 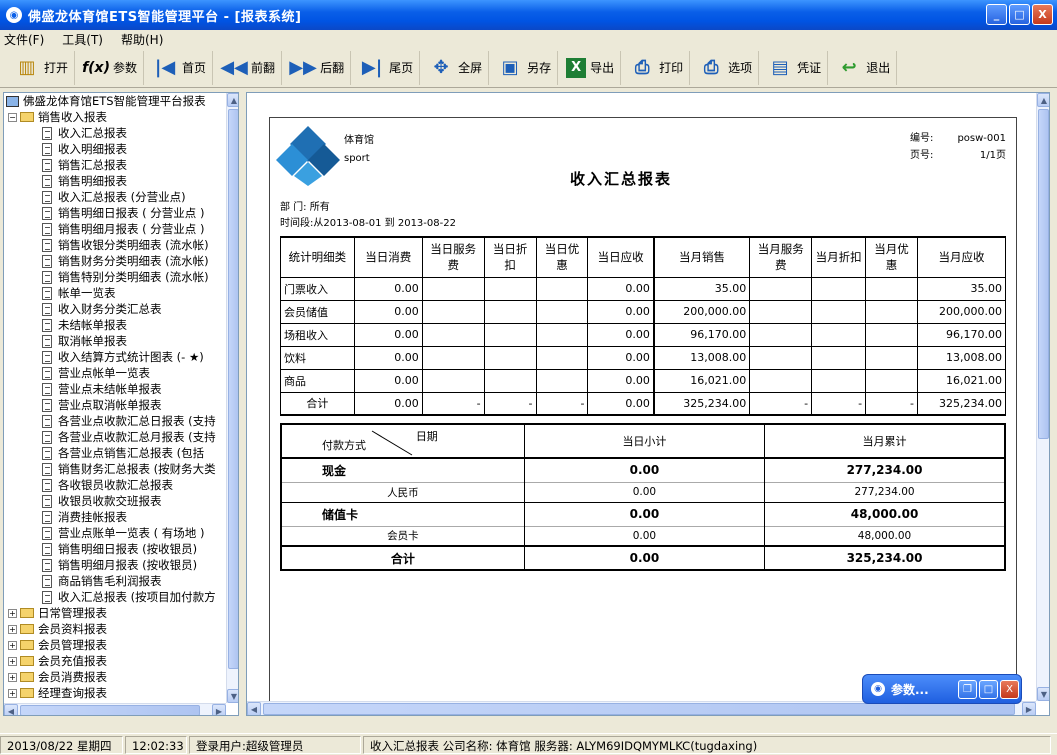 I want to click on tree-item-report: 营业点帐单一览表, so click(x=115, y=373).